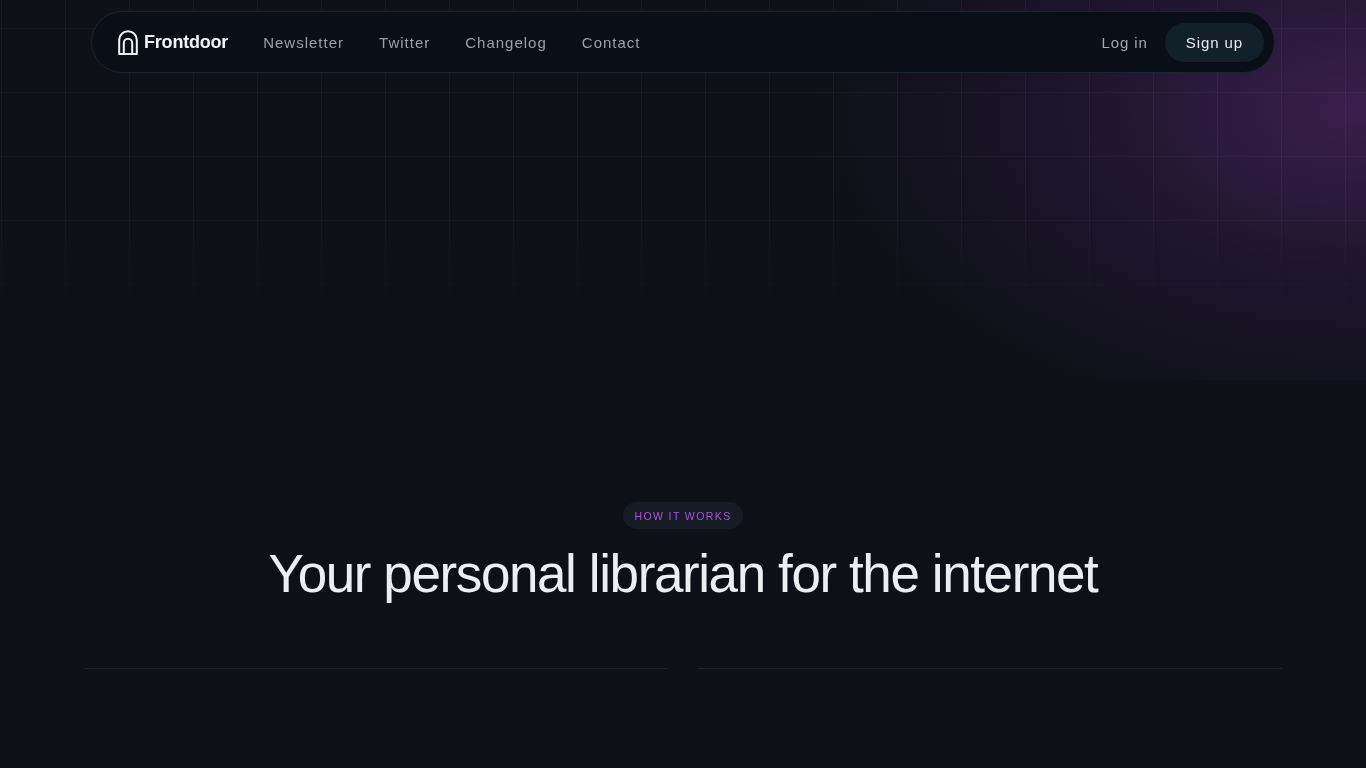 Image resolution: width=1366 pixels, height=768 pixels. Describe the element at coordinates (173, 42) in the screenshot. I see `brand-logo: Frontdoor` at that location.